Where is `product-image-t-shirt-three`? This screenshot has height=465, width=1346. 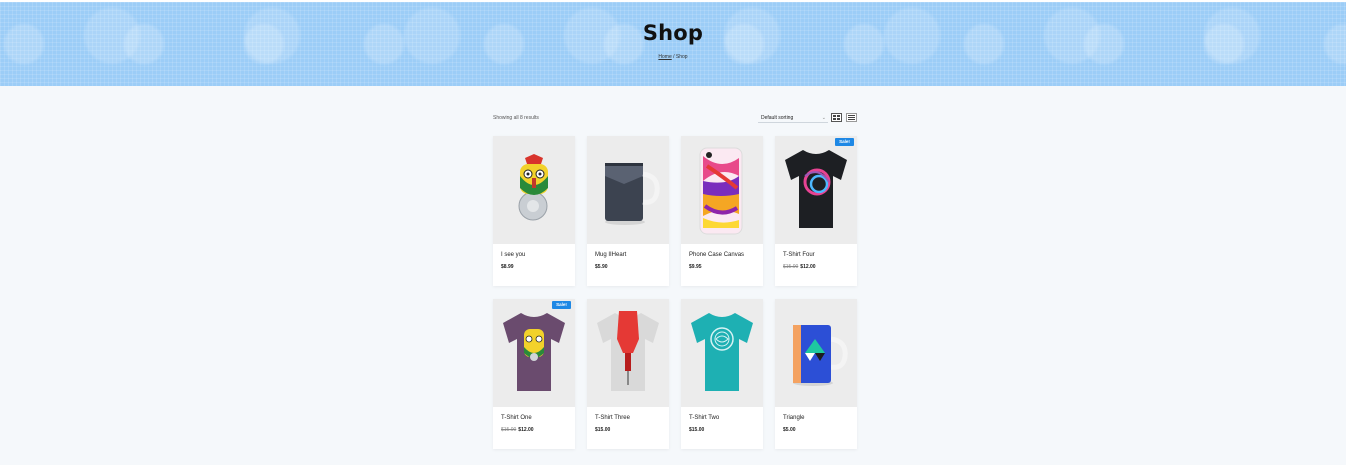
product-image-t-shirt-three is located at coordinates (628, 353).